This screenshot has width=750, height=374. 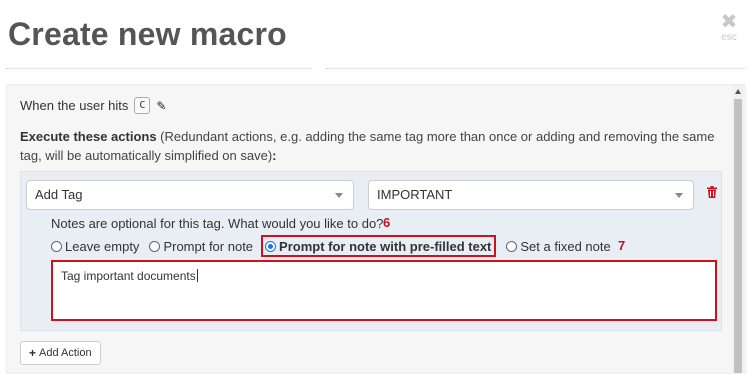 I want to click on option-leave-empty: Leave empty, so click(x=95, y=246).